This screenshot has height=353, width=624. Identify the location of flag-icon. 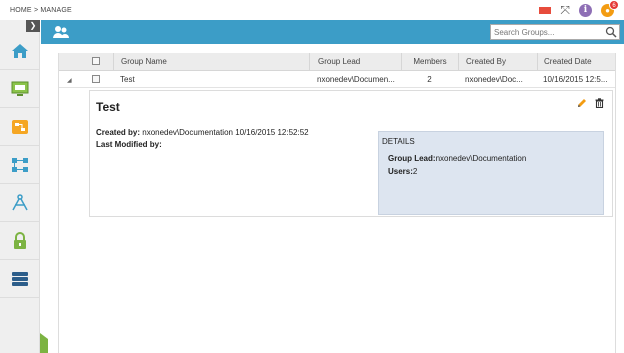
(545, 10).